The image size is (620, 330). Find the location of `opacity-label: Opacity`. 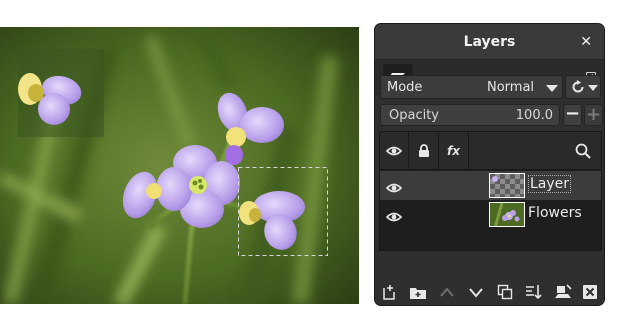

opacity-label: Opacity is located at coordinates (414, 115).